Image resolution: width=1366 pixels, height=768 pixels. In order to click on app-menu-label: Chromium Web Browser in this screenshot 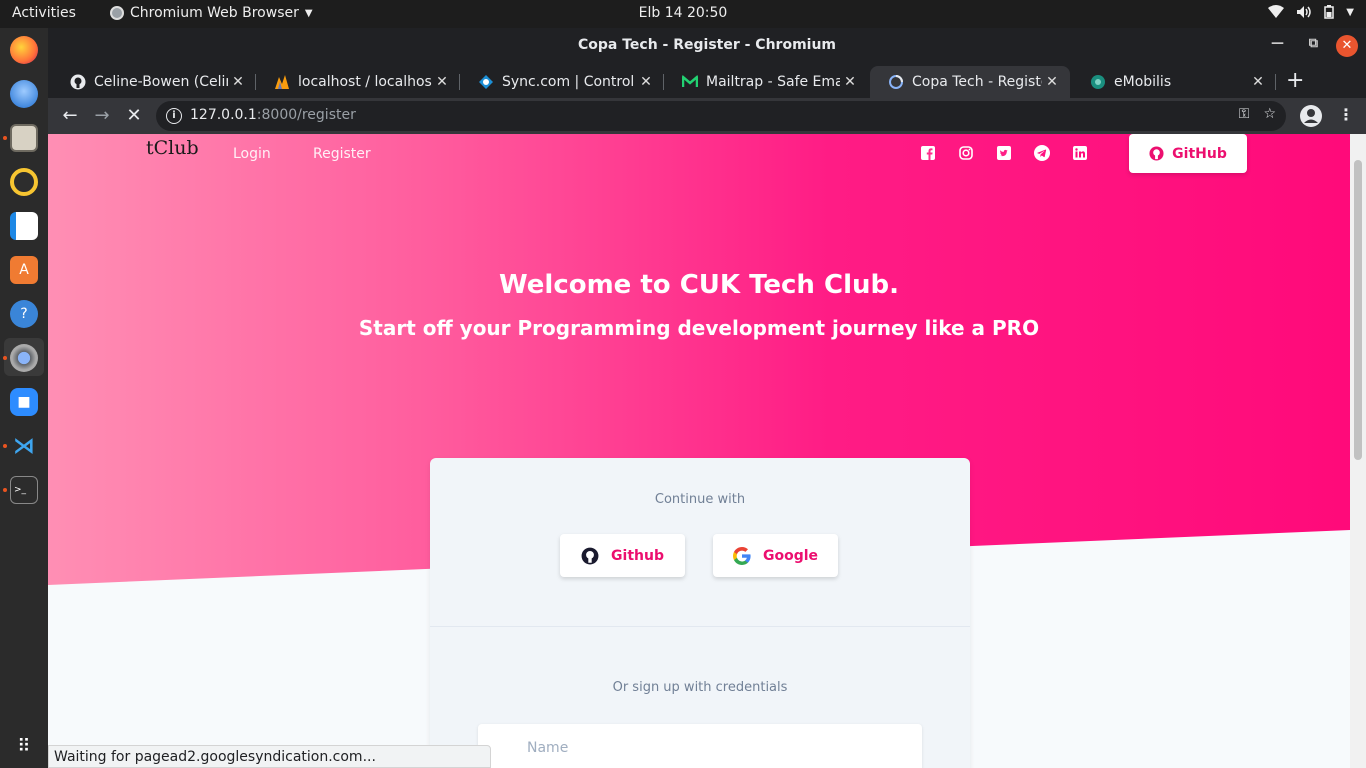, I will do `click(214, 13)`.